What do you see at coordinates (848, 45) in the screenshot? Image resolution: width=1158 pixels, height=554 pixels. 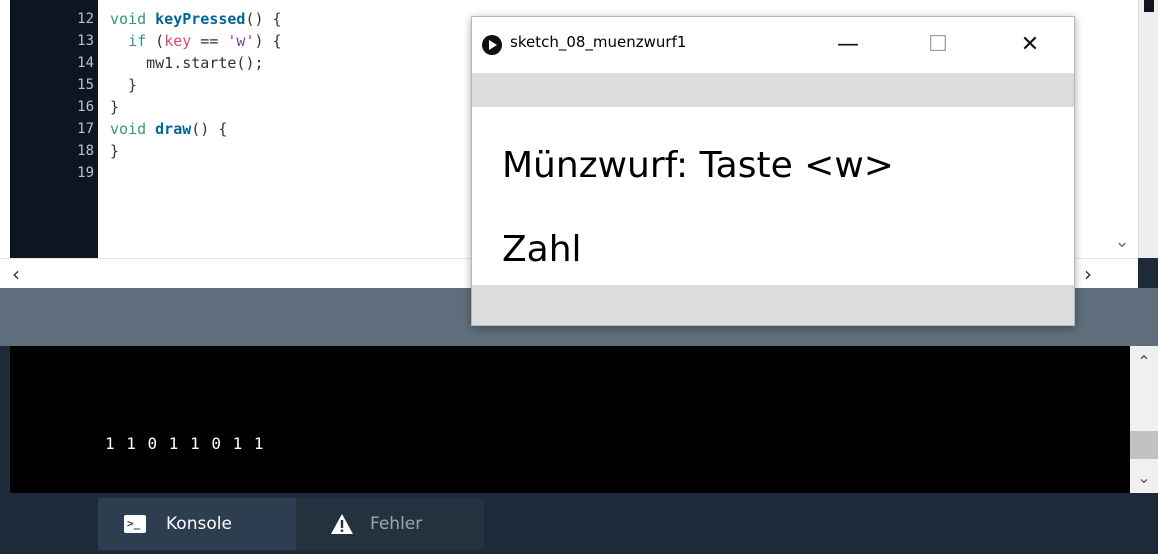 I see `minimize-button: —` at bounding box center [848, 45].